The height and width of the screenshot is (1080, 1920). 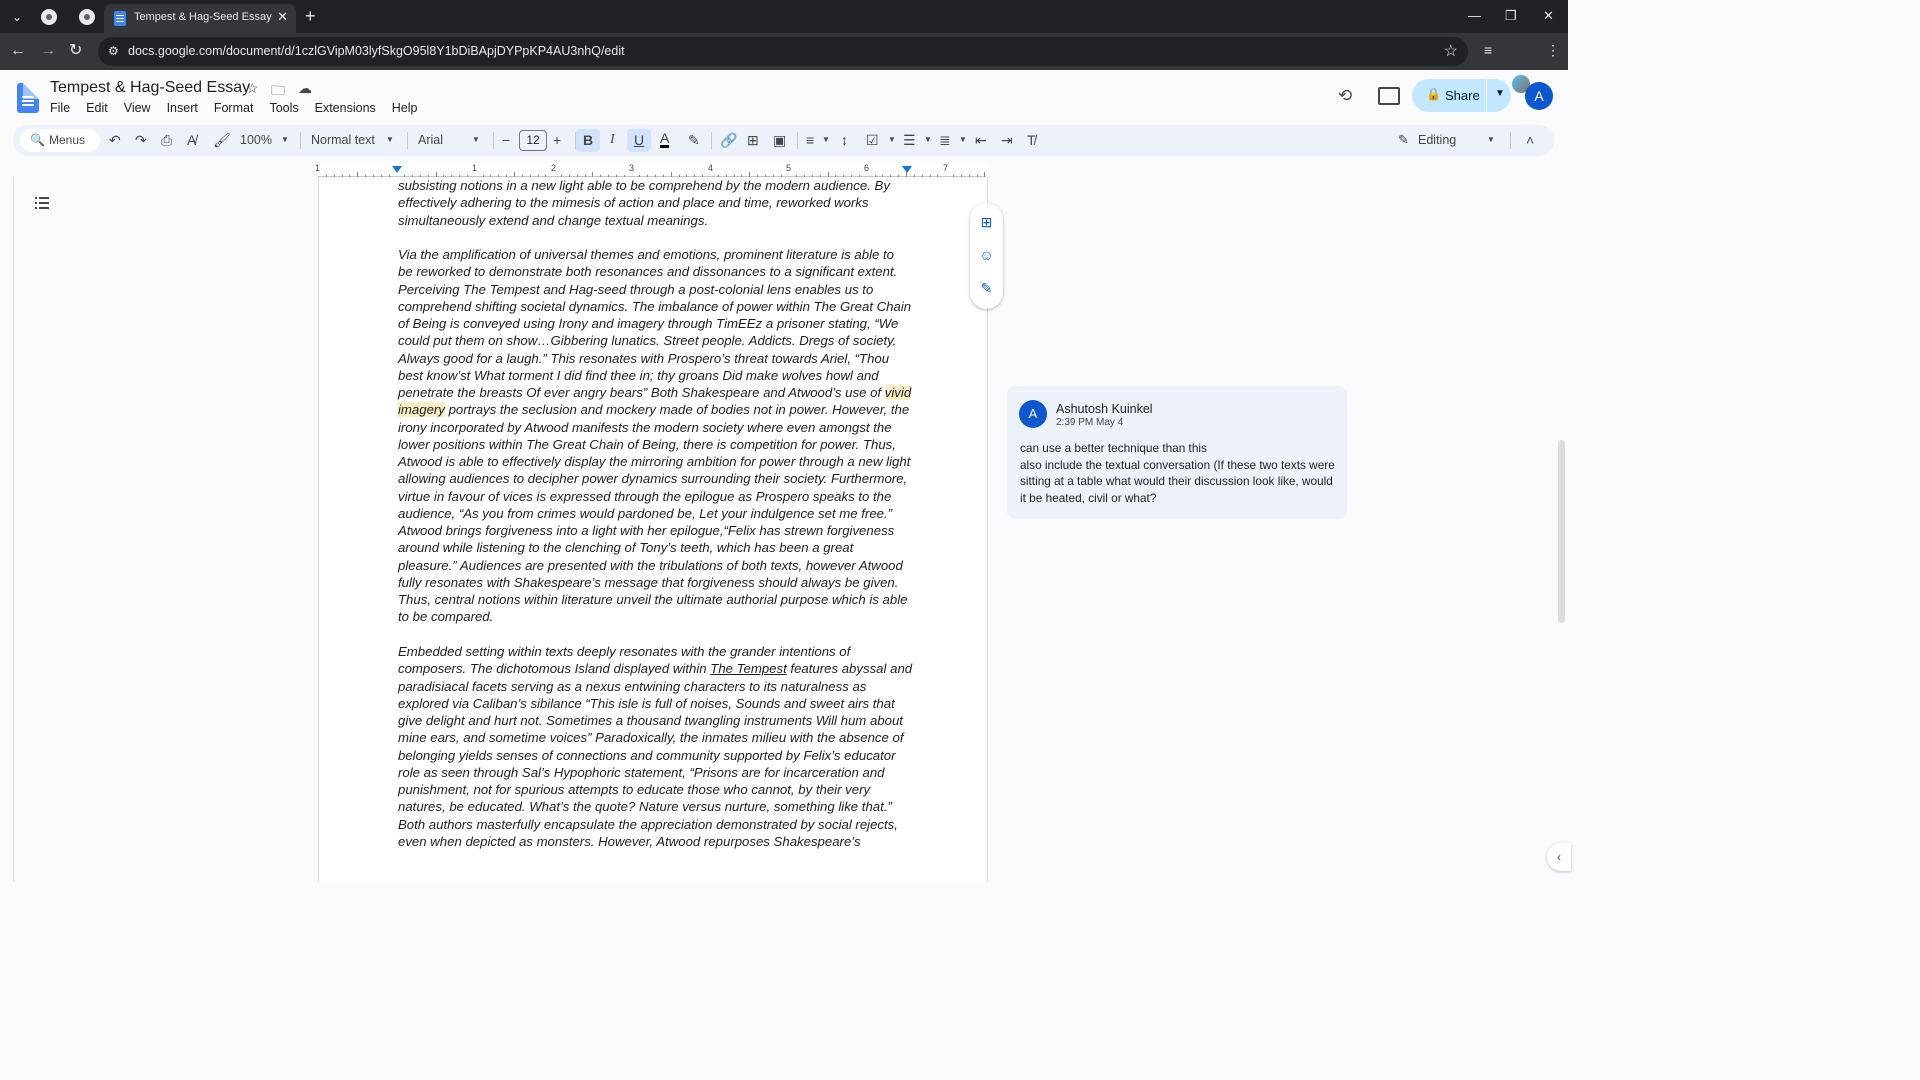 What do you see at coordinates (533, 140) in the screenshot?
I see `font-size-input: 12` at bounding box center [533, 140].